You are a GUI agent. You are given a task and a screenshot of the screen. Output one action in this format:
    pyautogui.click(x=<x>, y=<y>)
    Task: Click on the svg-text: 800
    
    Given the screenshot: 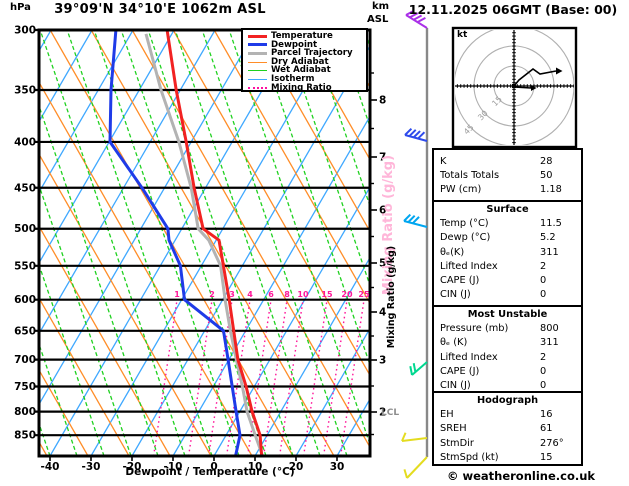 What is the action you would take?
    pyautogui.click(x=25, y=412)
    